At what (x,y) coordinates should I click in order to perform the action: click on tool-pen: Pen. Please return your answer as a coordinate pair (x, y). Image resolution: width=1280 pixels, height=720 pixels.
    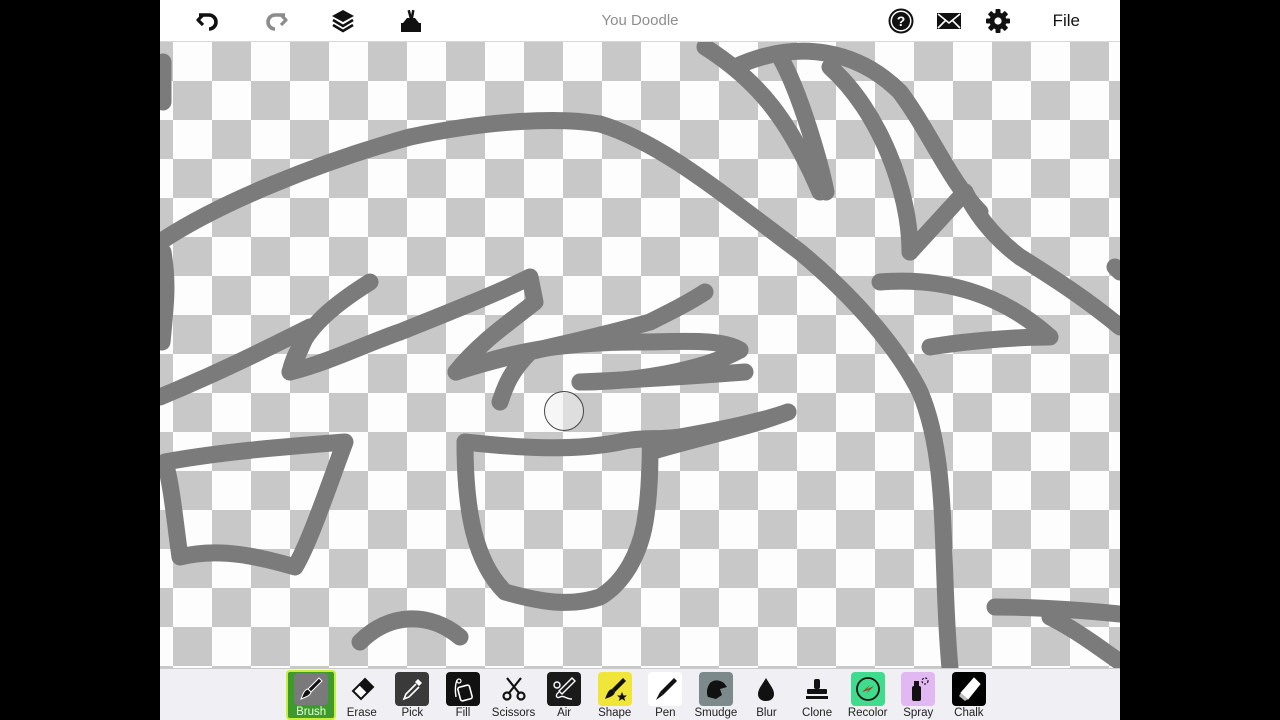
    Looking at the image, I should click on (665, 694).